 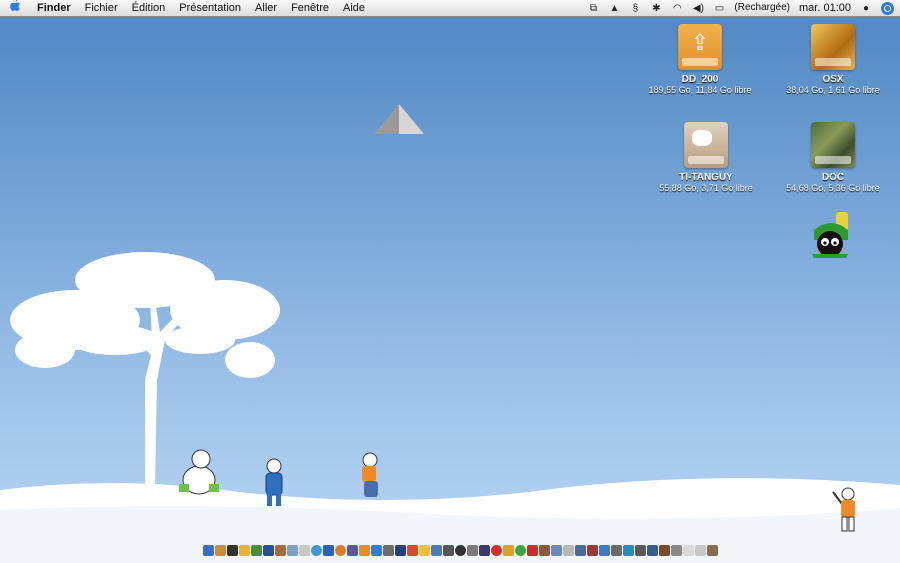 What do you see at coordinates (364, 550) in the screenshot?
I see `dock-vlc-icon` at bounding box center [364, 550].